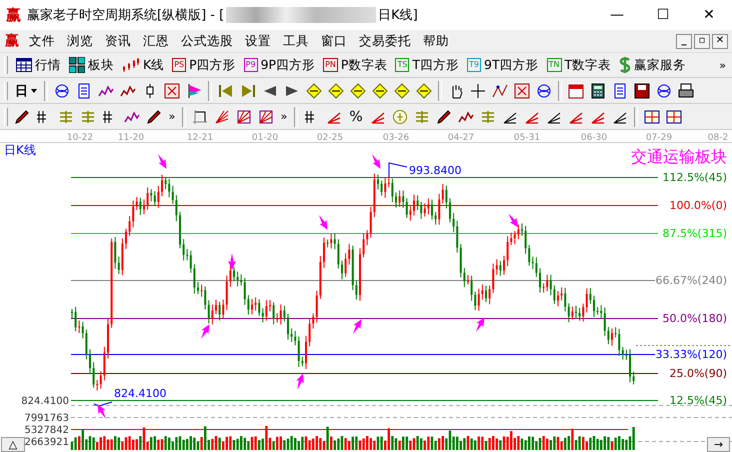  I want to click on date-label: 03-26, so click(396, 138).